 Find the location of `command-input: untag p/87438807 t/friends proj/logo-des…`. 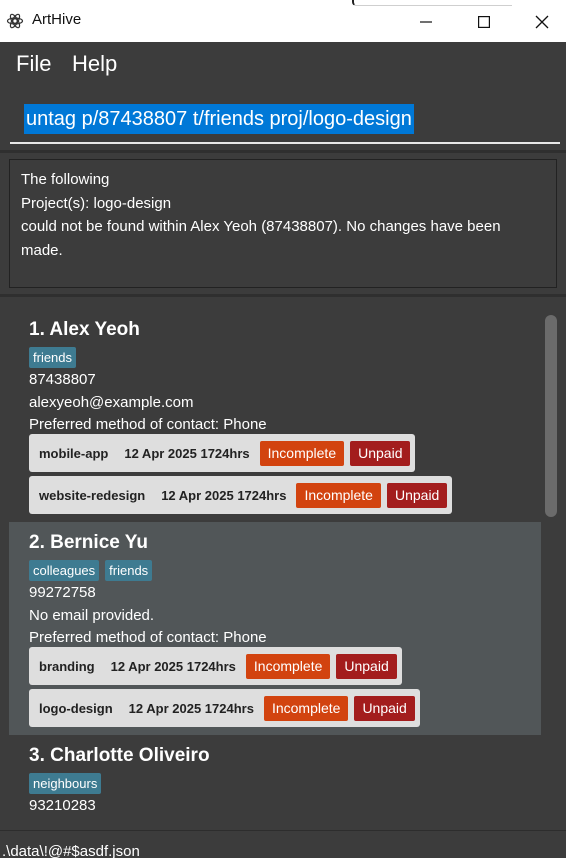

command-input: untag p/87438807 t/friends proj/logo-des… is located at coordinates (285, 122).